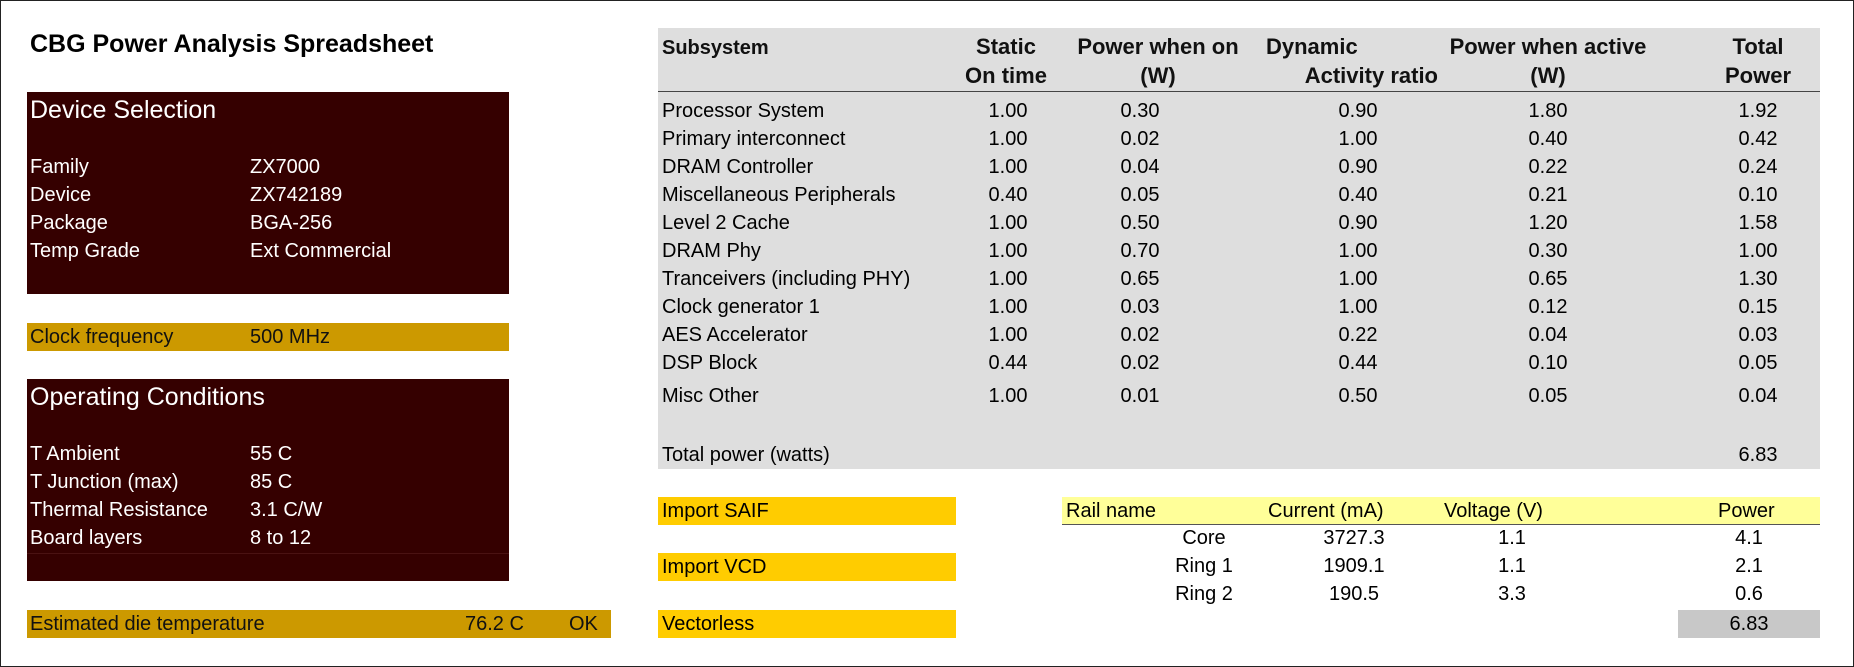 This screenshot has width=1854, height=667. Describe the element at coordinates (285, 167) in the screenshot. I see `device-row-value: ZX7000` at that location.